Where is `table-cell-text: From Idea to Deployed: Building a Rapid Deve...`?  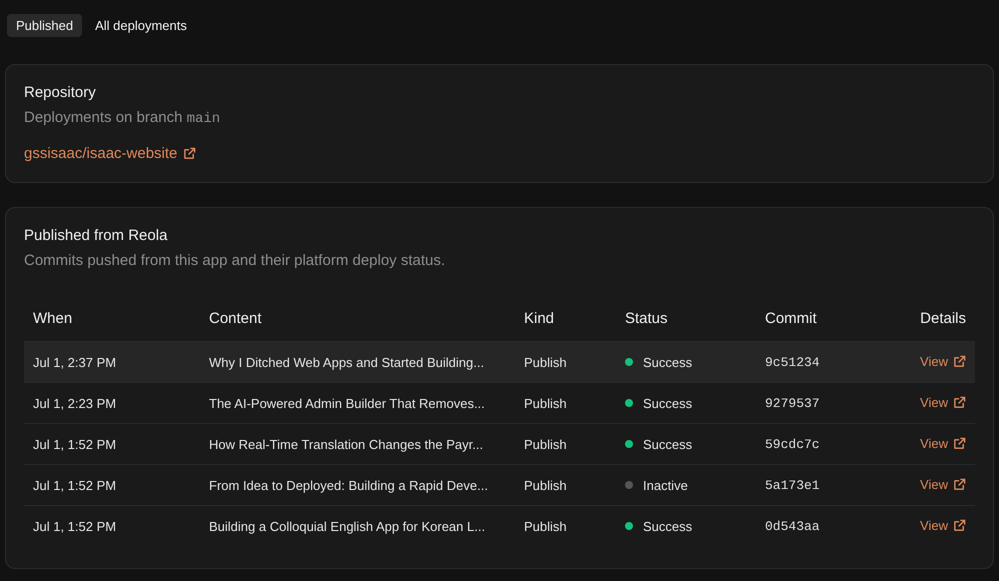
table-cell-text: From Idea to Deployed: Building a Rapid Deve... is located at coordinates (348, 485).